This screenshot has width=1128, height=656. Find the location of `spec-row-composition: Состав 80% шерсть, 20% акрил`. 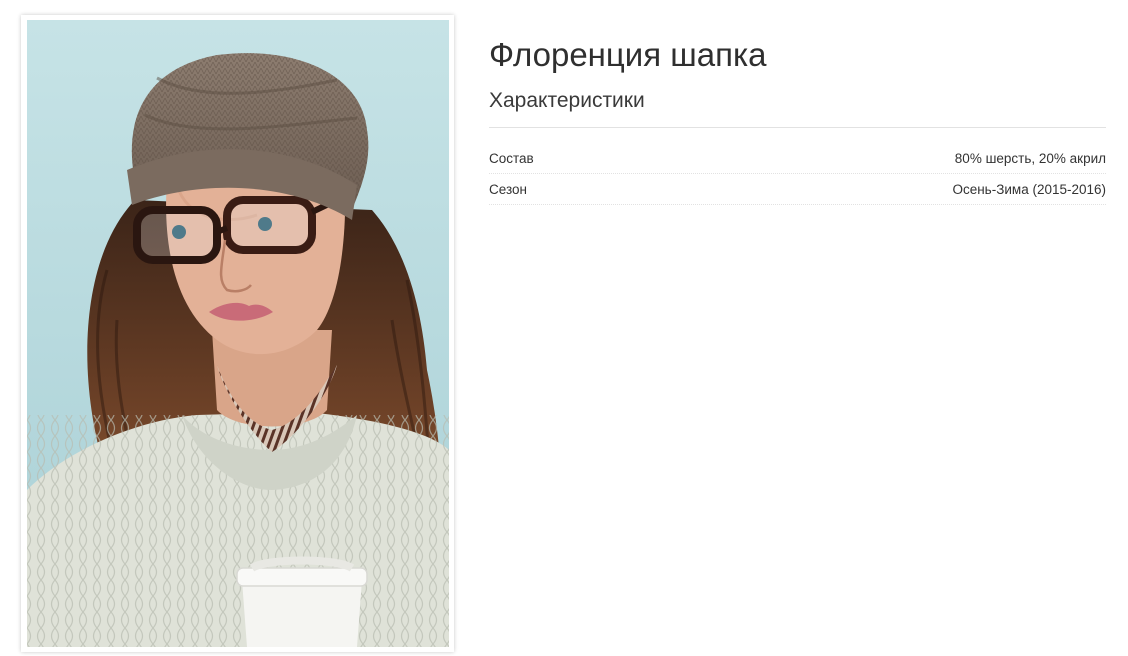

spec-row-composition: Состав 80% шерсть, 20% акрил is located at coordinates (797, 158).